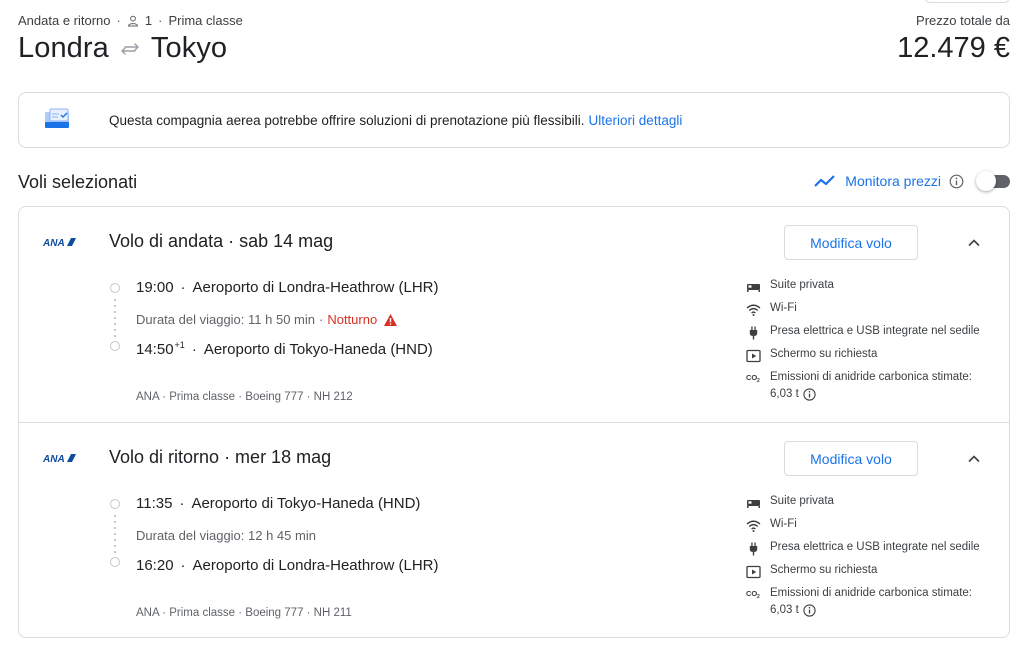  Describe the element at coordinates (753, 504) in the screenshot. I see `bed-icon` at that location.